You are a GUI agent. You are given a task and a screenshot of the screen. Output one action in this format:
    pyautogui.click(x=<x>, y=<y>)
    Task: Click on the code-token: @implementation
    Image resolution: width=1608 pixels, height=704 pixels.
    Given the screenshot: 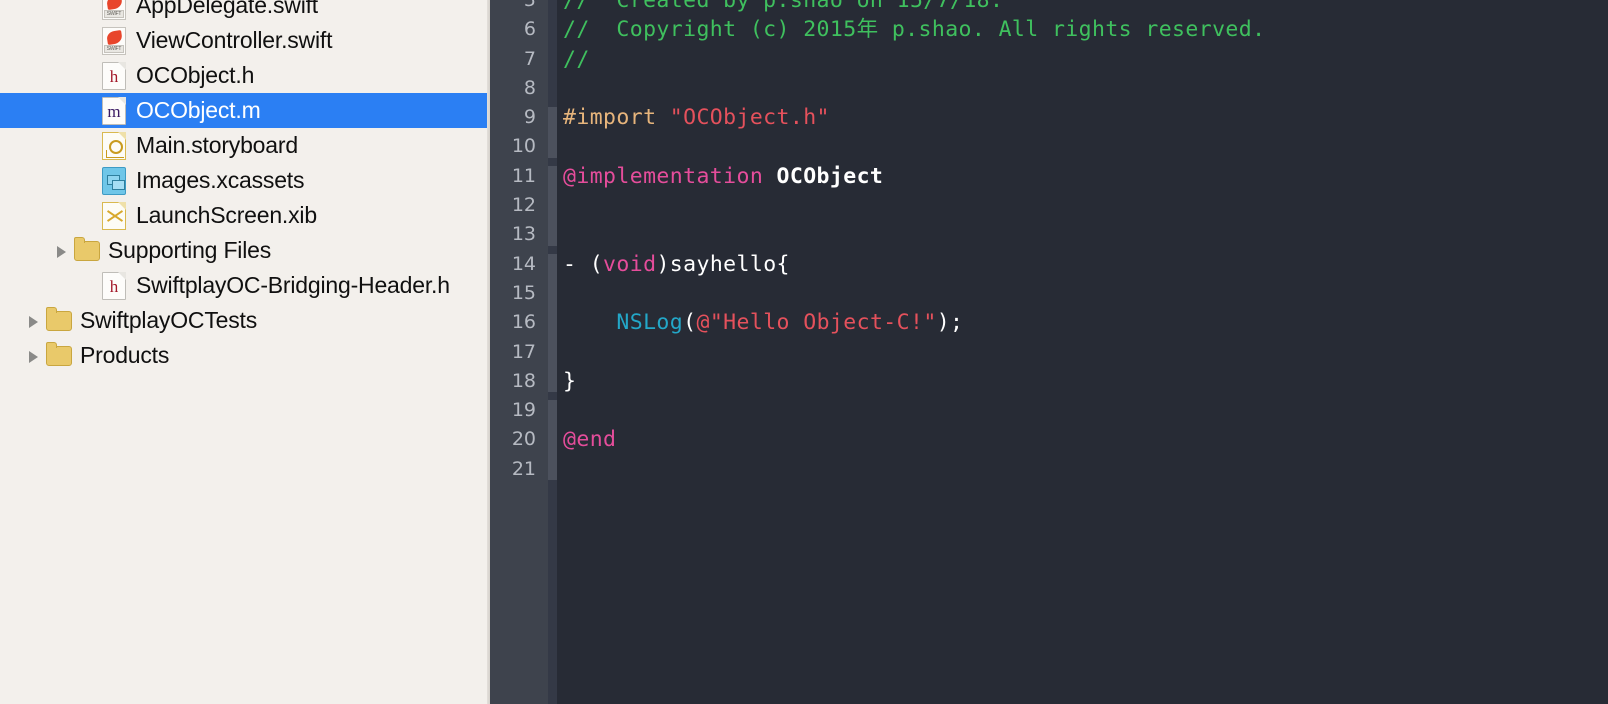 What is the action you would take?
    pyautogui.click(x=670, y=176)
    